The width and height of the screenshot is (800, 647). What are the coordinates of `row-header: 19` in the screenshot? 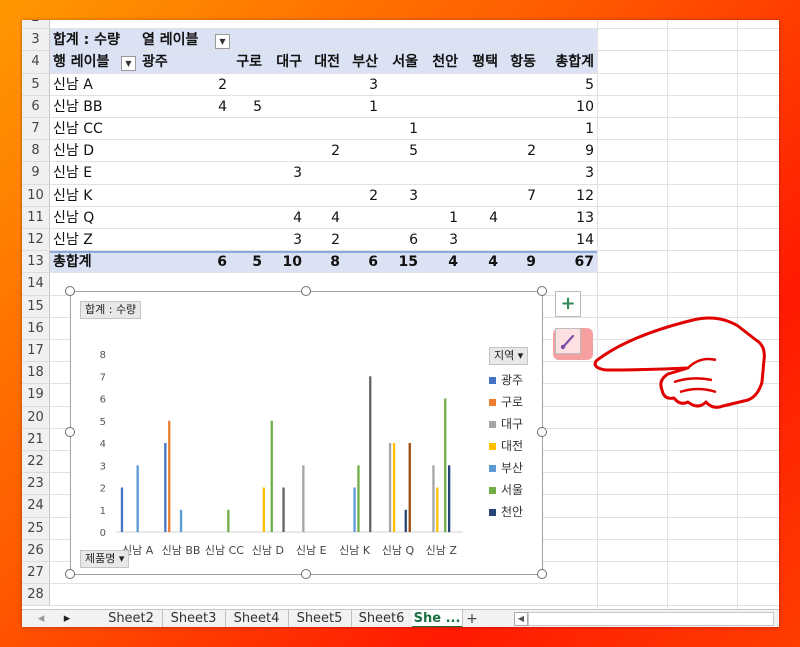 It's located at (36, 395).